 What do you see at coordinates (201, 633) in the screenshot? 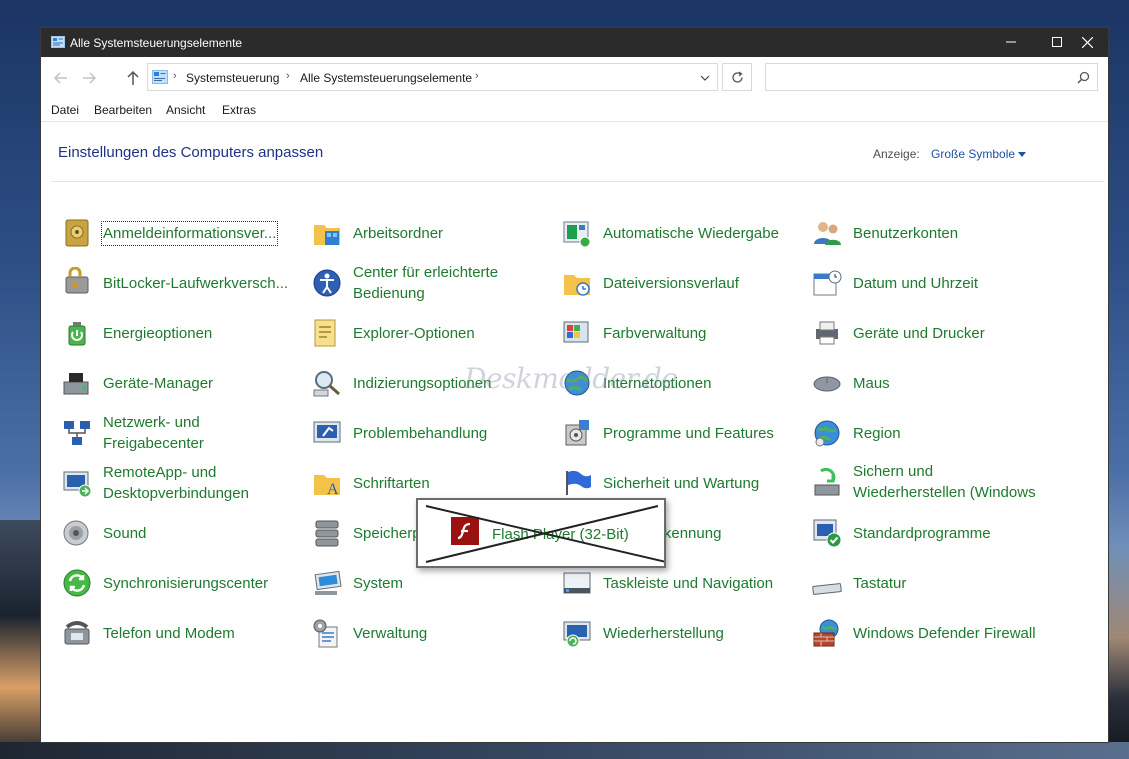
I see `item-label: Telefon und Modem` at bounding box center [201, 633].